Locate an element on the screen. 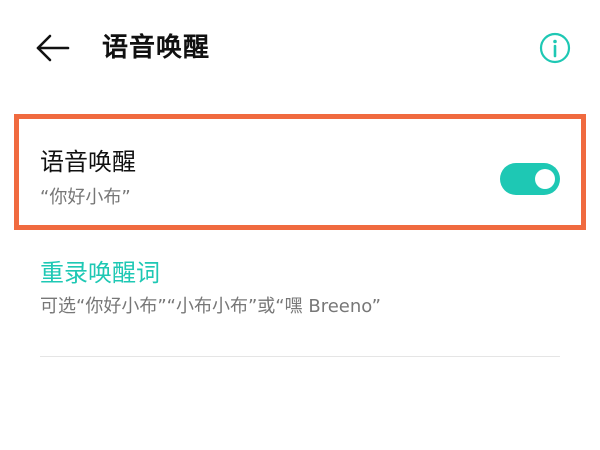 This screenshot has width=600, height=450. info-circle-icon is located at coordinates (555, 48).